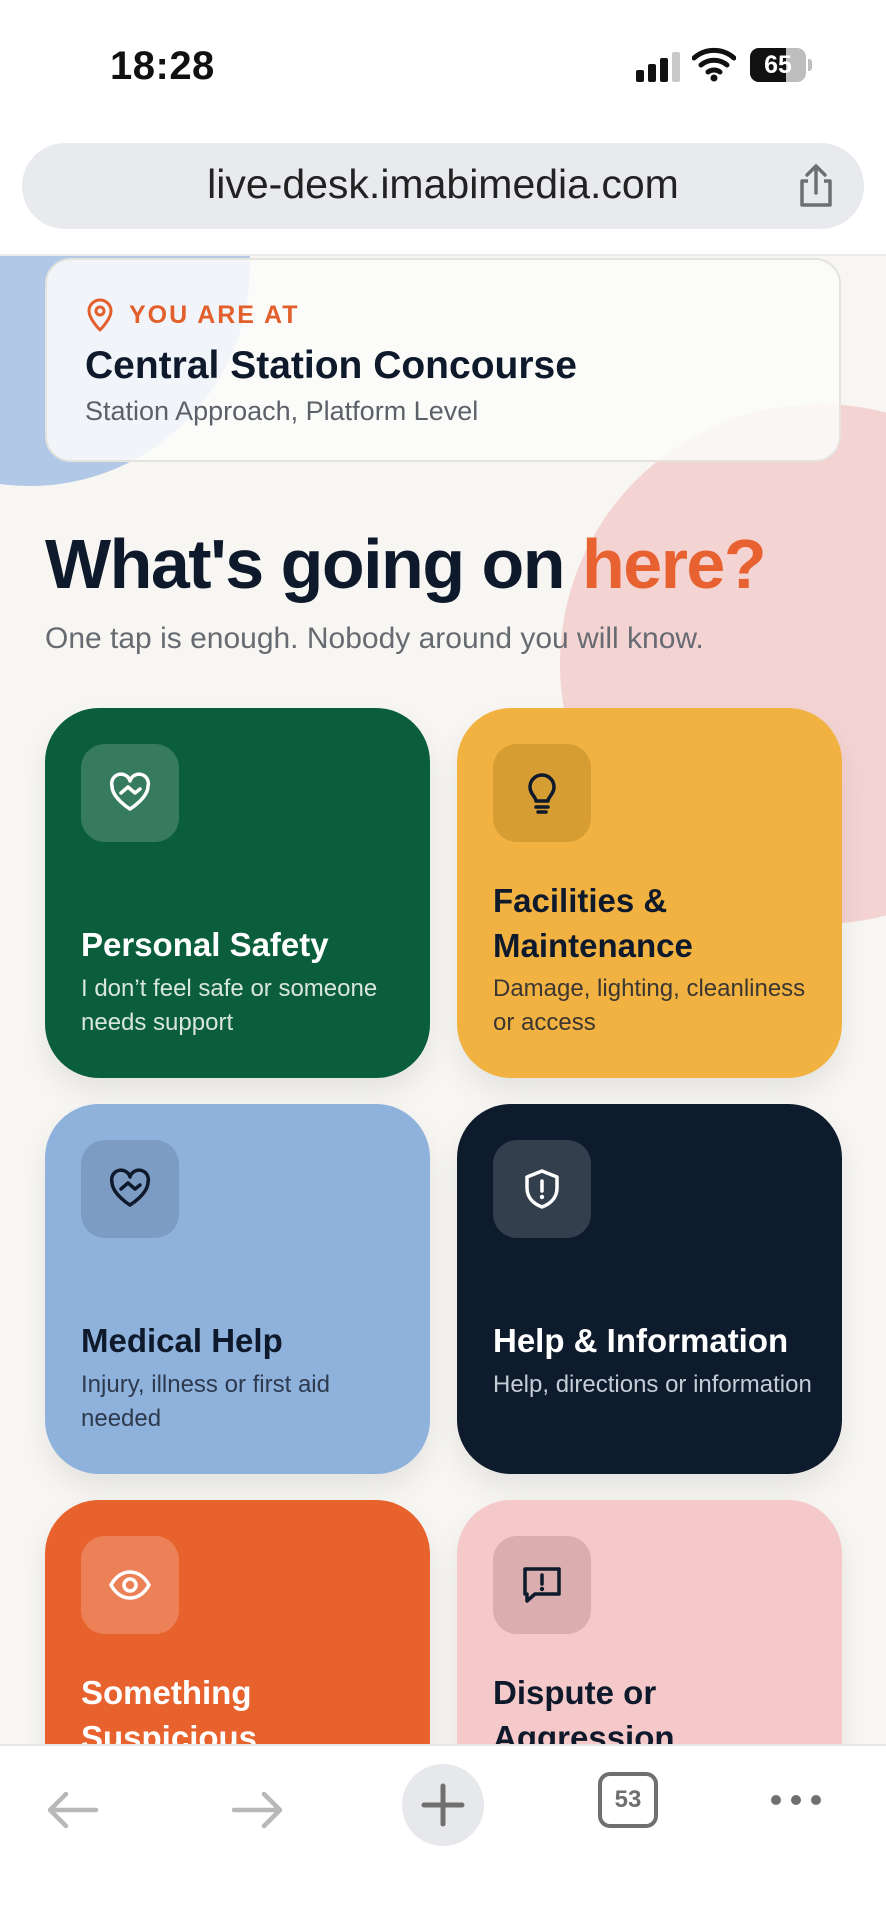 The height and width of the screenshot is (1920, 886). What do you see at coordinates (593, 923) in the screenshot?
I see `tile-title: Facilities & Maintenance` at bounding box center [593, 923].